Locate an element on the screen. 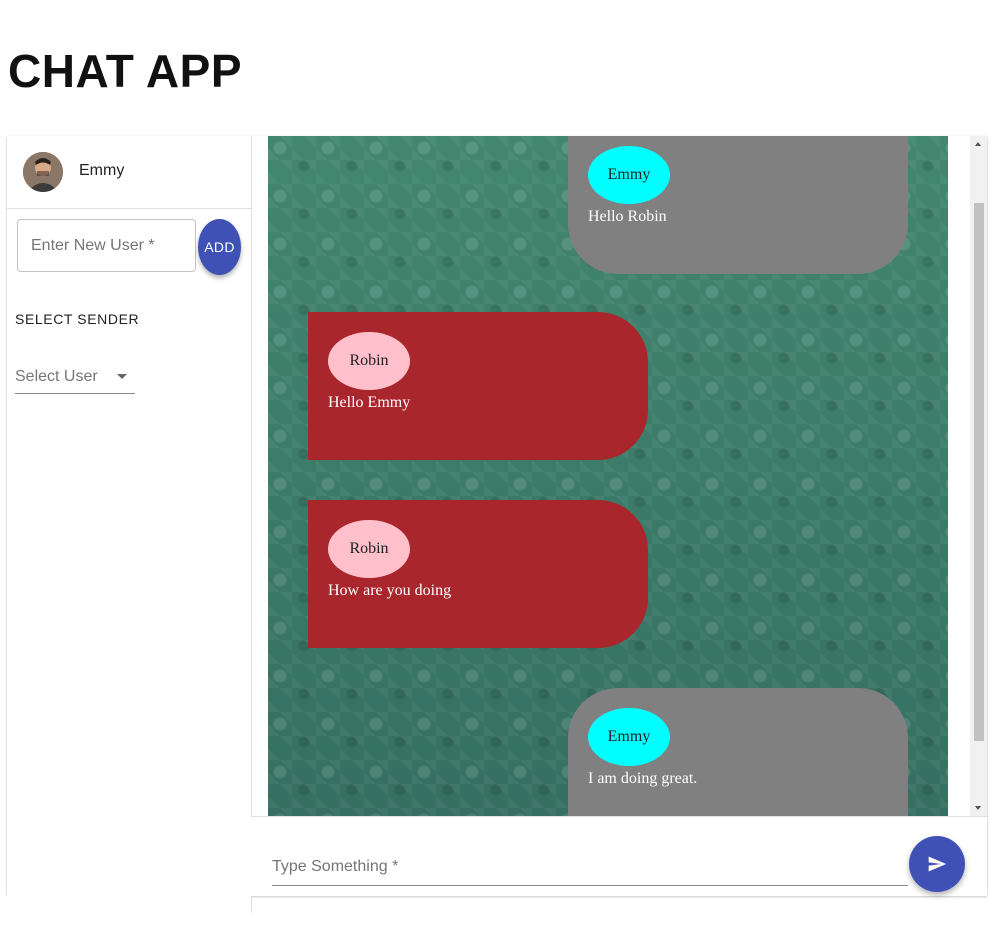 The width and height of the screenshot is (993, 947). add-user-button: ADD is located at coordinates (219, 247).